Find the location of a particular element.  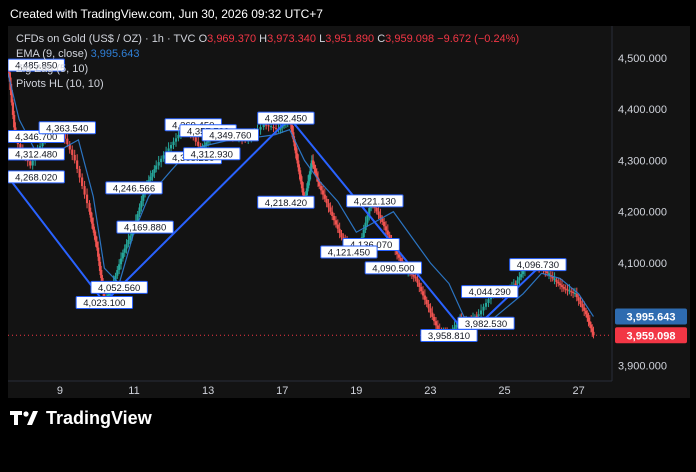

ema-value: 3,995.643 is located at coordinates (115, 54).